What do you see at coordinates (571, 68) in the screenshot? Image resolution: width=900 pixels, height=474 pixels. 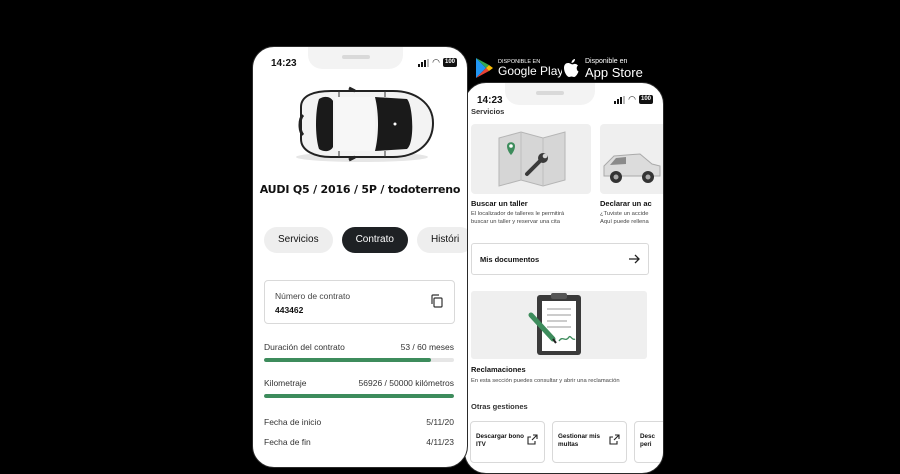 I see `apple-icon` at bounding box center [571, 68].